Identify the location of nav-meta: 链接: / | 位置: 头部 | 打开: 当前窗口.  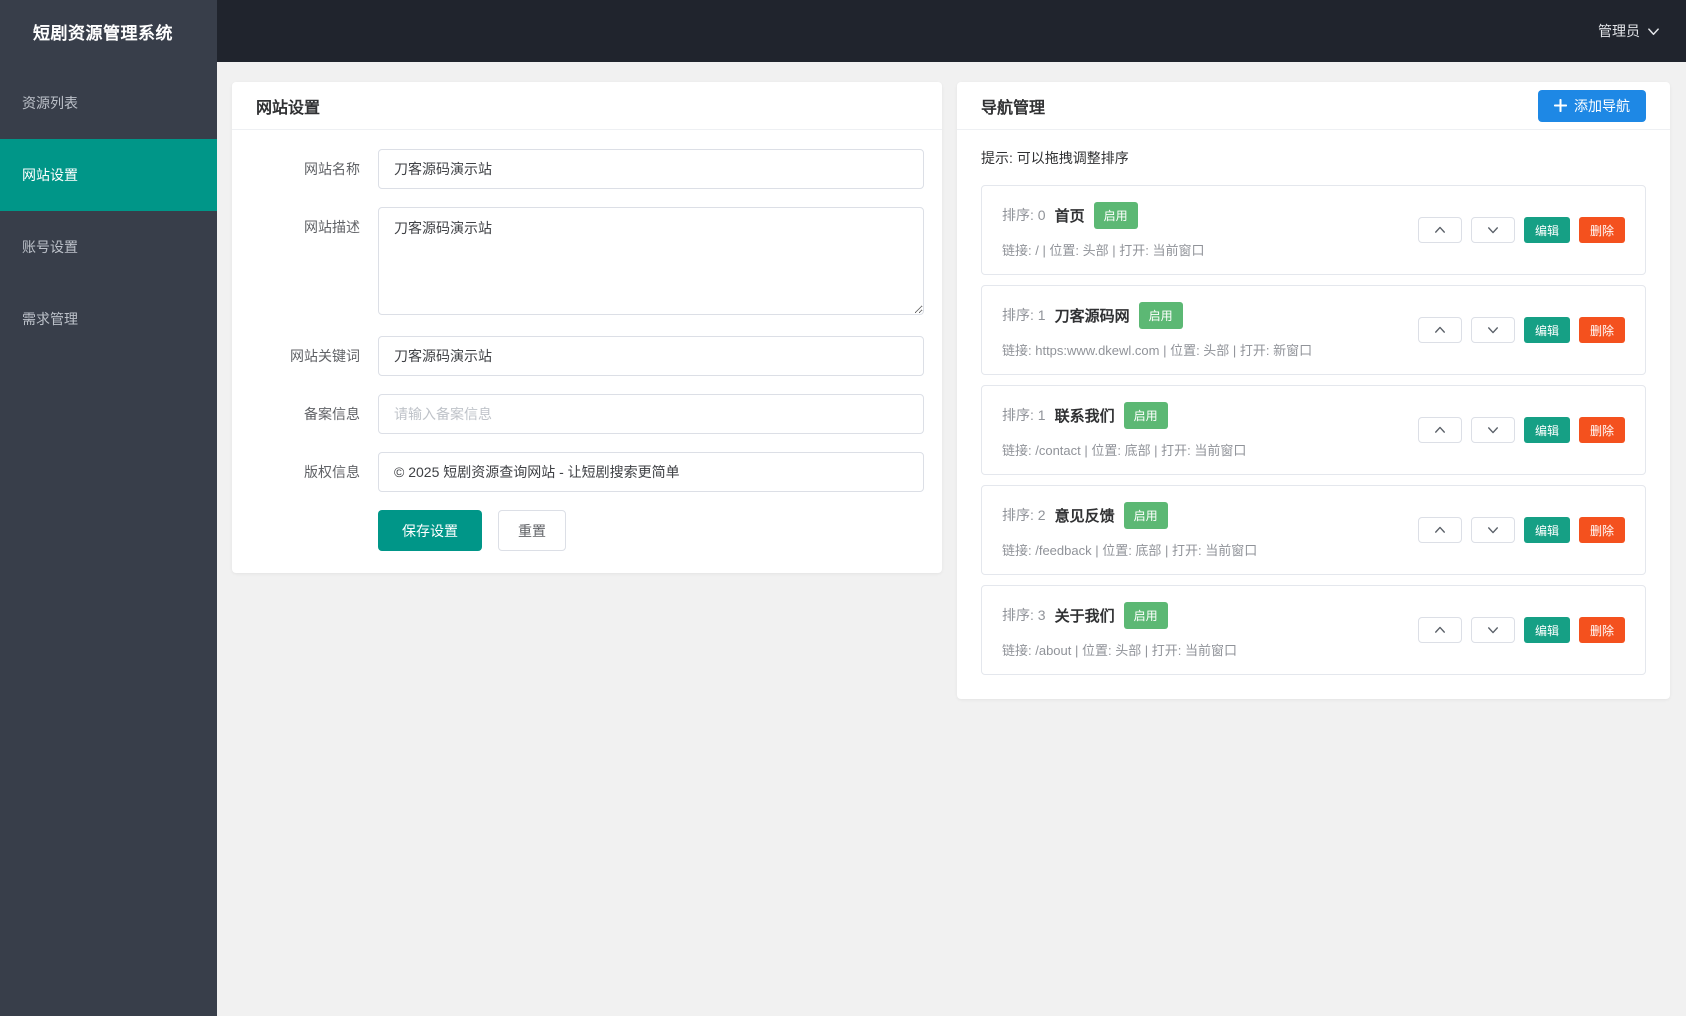
(1103, 250).